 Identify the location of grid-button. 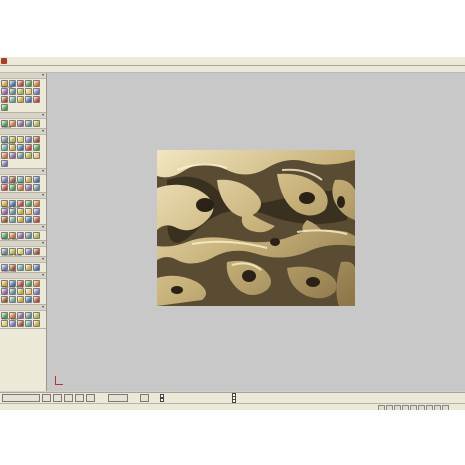
(144, 398).